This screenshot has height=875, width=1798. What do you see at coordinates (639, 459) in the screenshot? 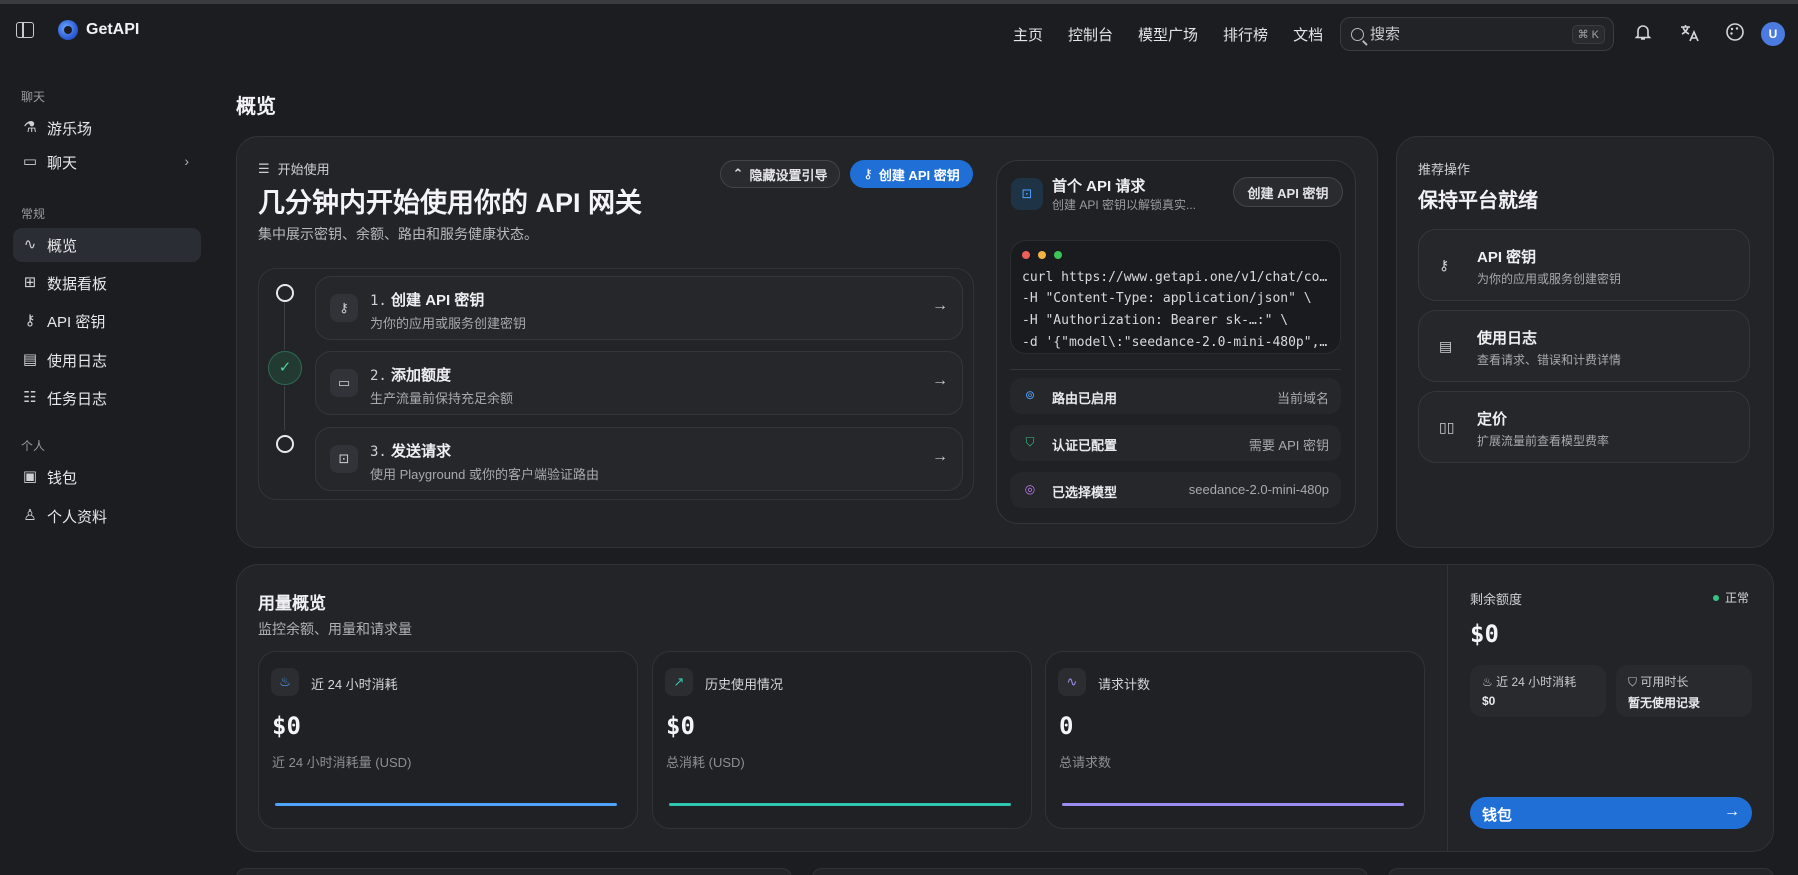
I see `step-send-request: ⊡ 3. 发送请求 使用 Playground 或你的客户端验证路由 →` at bounding box center [639, 459].